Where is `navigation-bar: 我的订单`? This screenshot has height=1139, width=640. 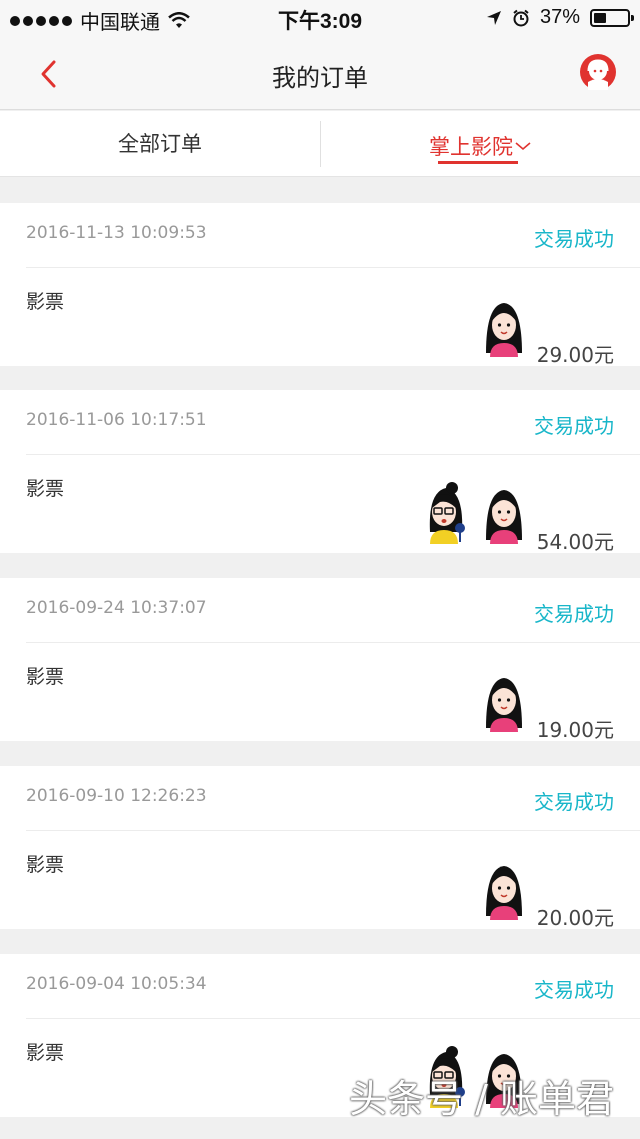 navigation-bar: 我的订单 is located at coordinates (320, 73).